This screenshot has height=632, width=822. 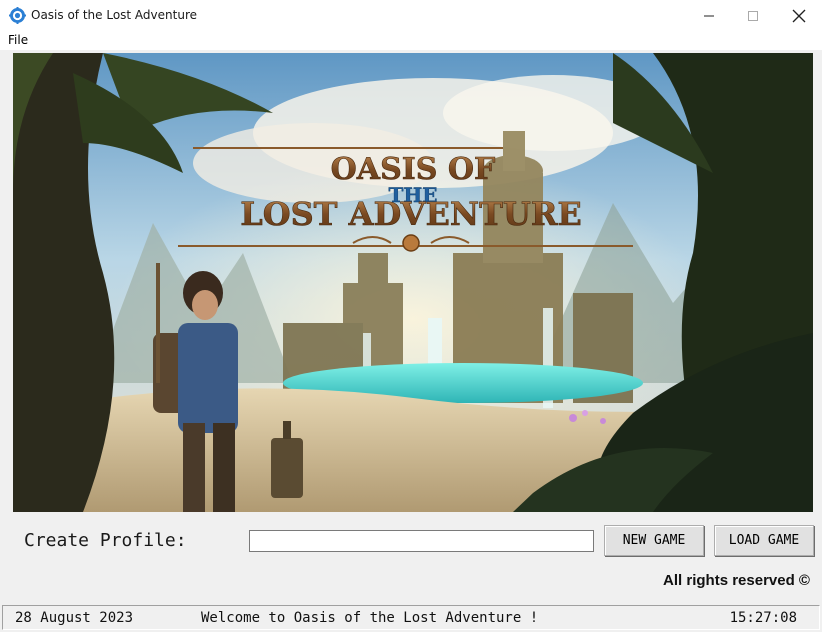 I want to click on close-button, so click(x=799, y=15).